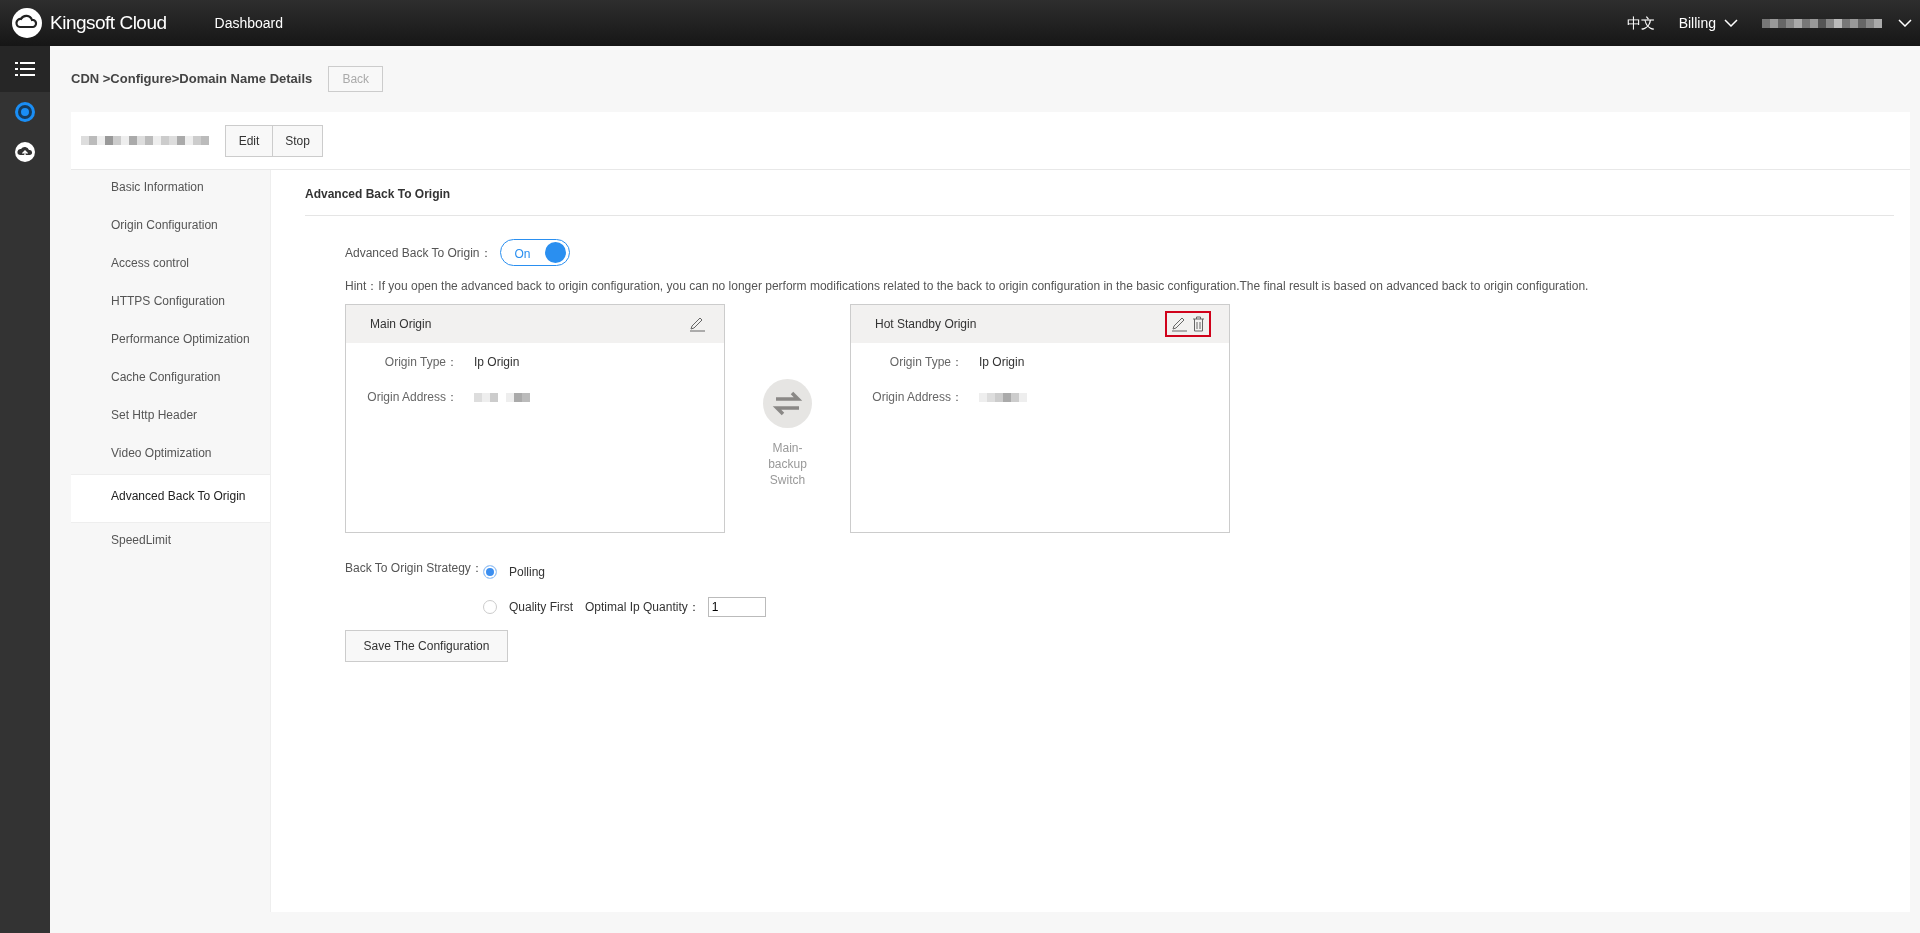  What do you see at coordinates (1697, 23) in the screenshot?
I see `billing-menu: Billing` at bounding box center [1697, 23].